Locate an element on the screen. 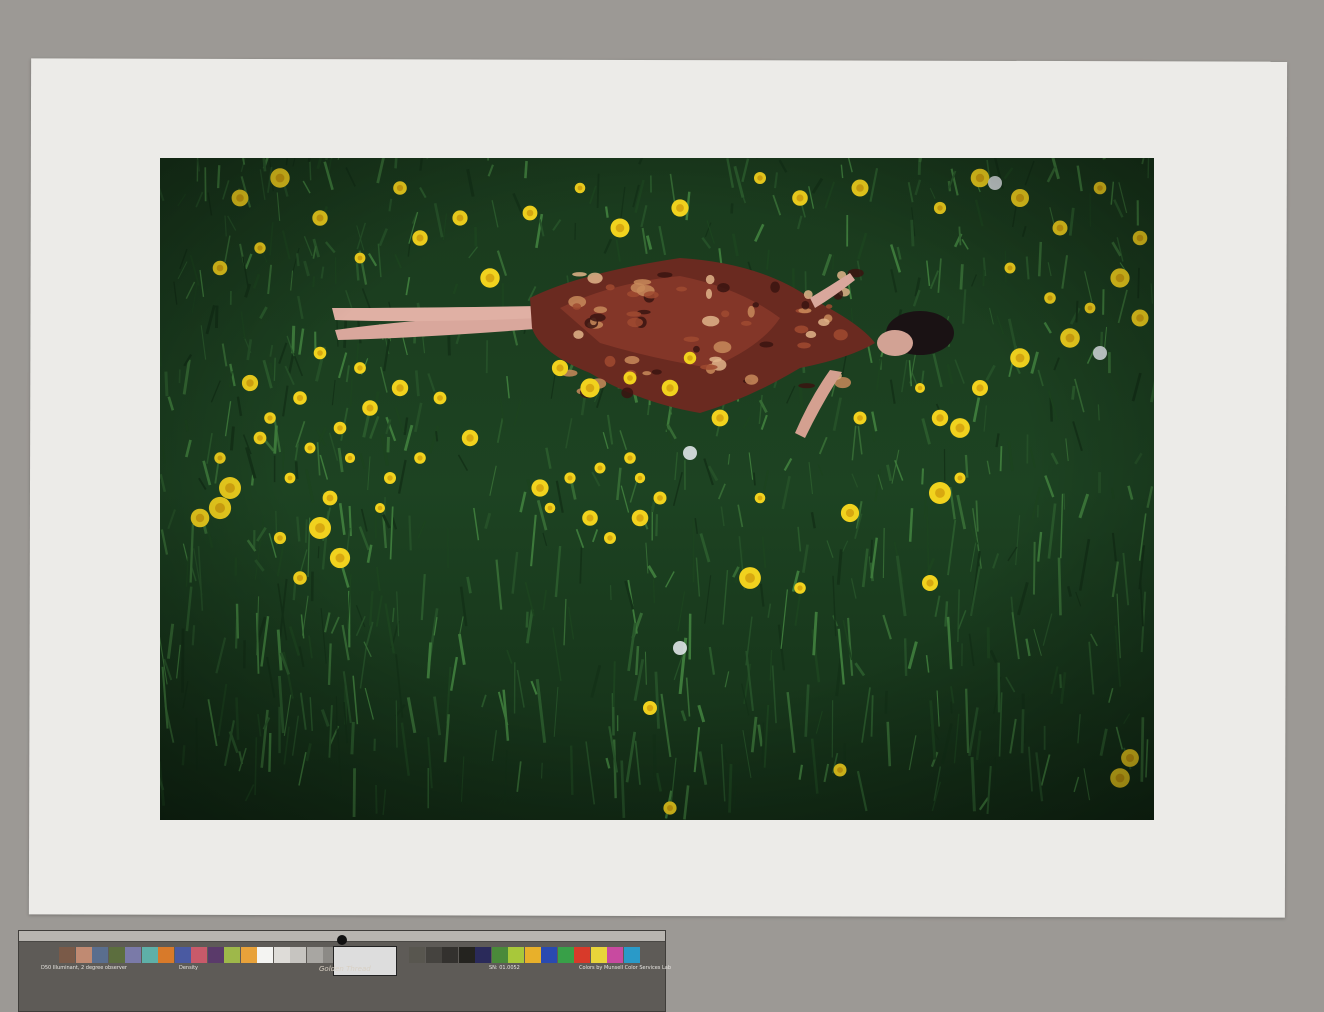 Image resolution: width=1324 pixels, height=1012 pixels. target-label-brand: Golden Thread is located at coordinates (345, 969).